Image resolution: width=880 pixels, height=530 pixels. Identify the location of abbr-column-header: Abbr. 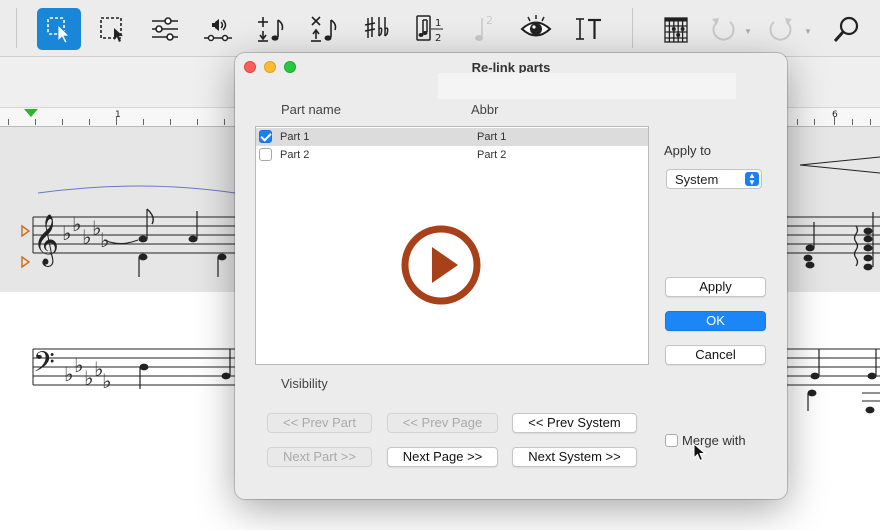
(485, 109).